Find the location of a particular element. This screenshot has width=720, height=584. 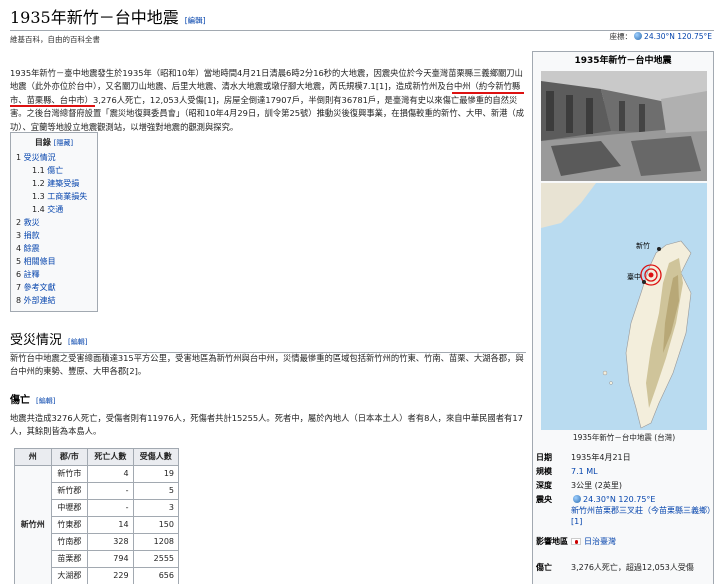

infobox-key: 傷亡 is located at coordinates (544, 567).